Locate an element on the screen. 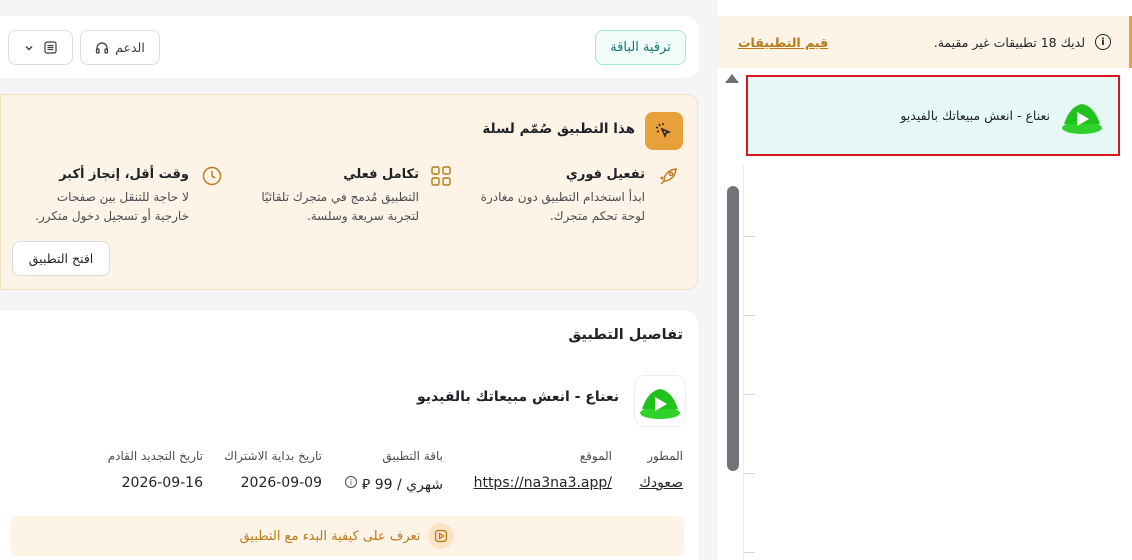 Image resolution: width=1132 pixels, height=560 pixels. video-play-icon is located at coordinates (441, 536).